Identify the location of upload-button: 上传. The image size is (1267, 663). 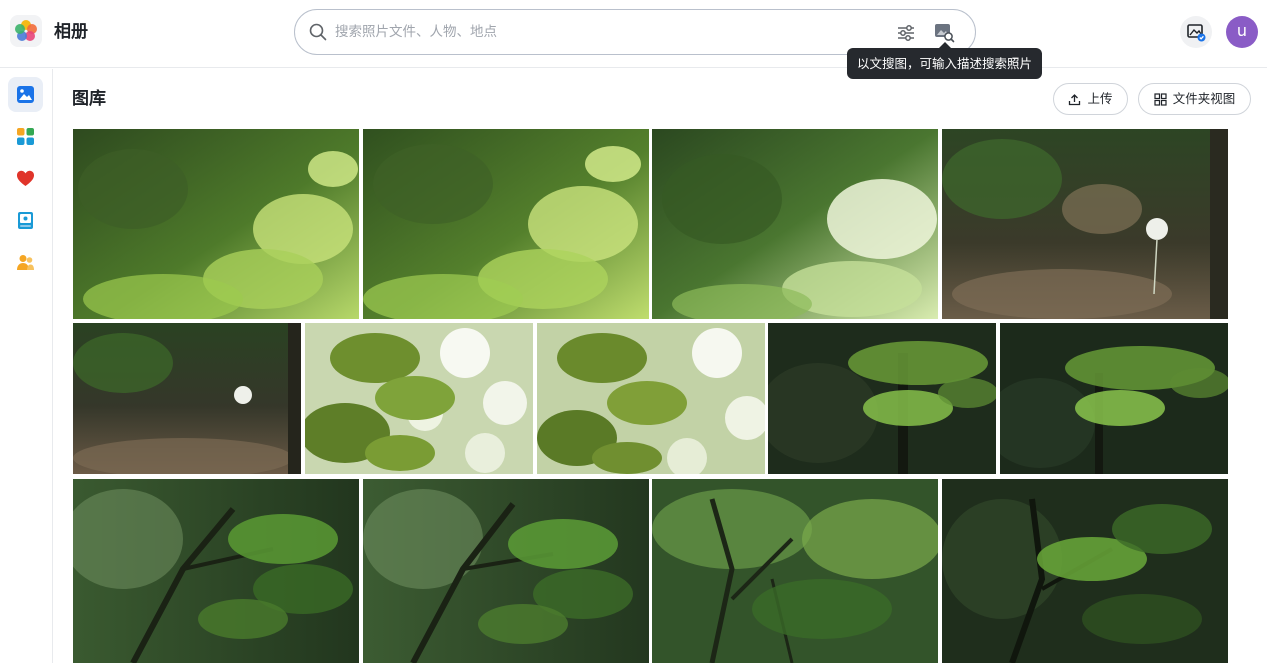
(1090, 99).